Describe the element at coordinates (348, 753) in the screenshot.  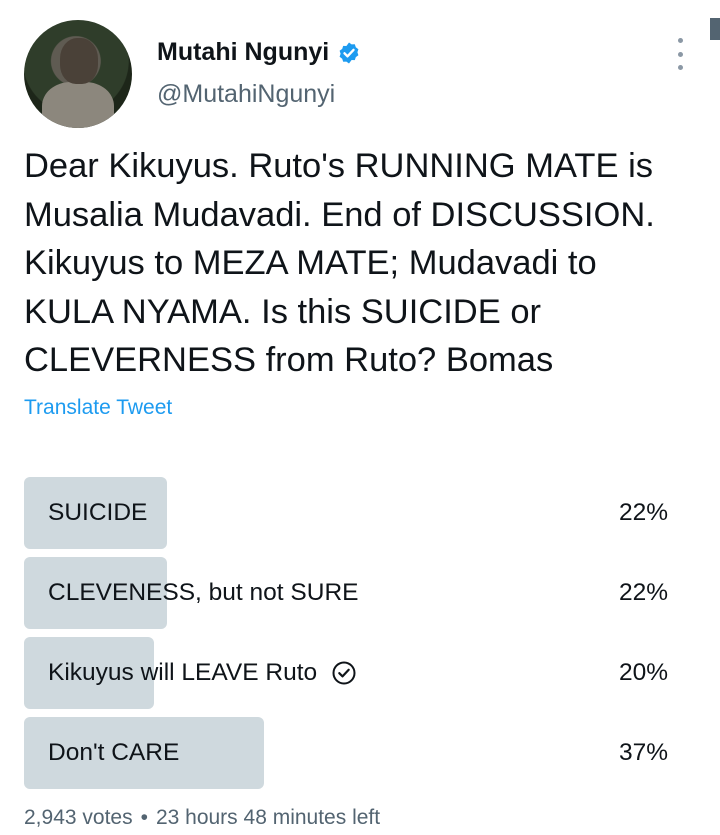
I see `poll-option-dont-care: Don't CARE 37%` at that location.